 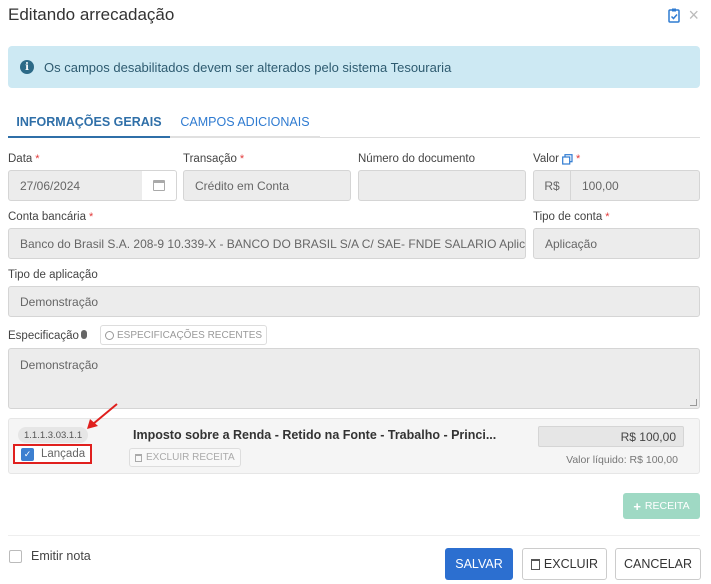 What do you see at coordinates (63, 454) in the screenshot?
I see `lancada-label: Lançada` at bounding box center [63, 454].